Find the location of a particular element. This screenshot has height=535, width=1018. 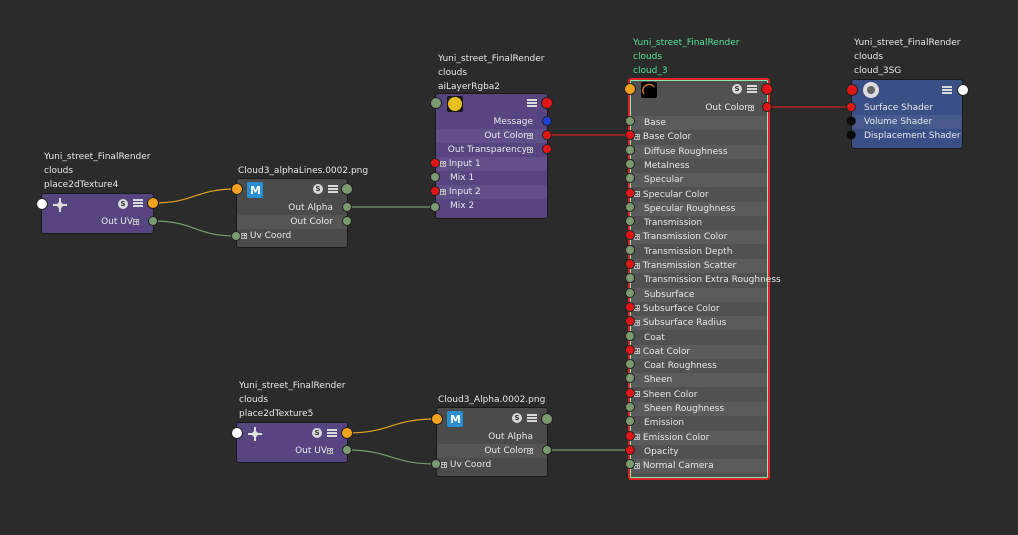

attr-label-normal-camera: Normal Camera is located at coordinates (674, 466).